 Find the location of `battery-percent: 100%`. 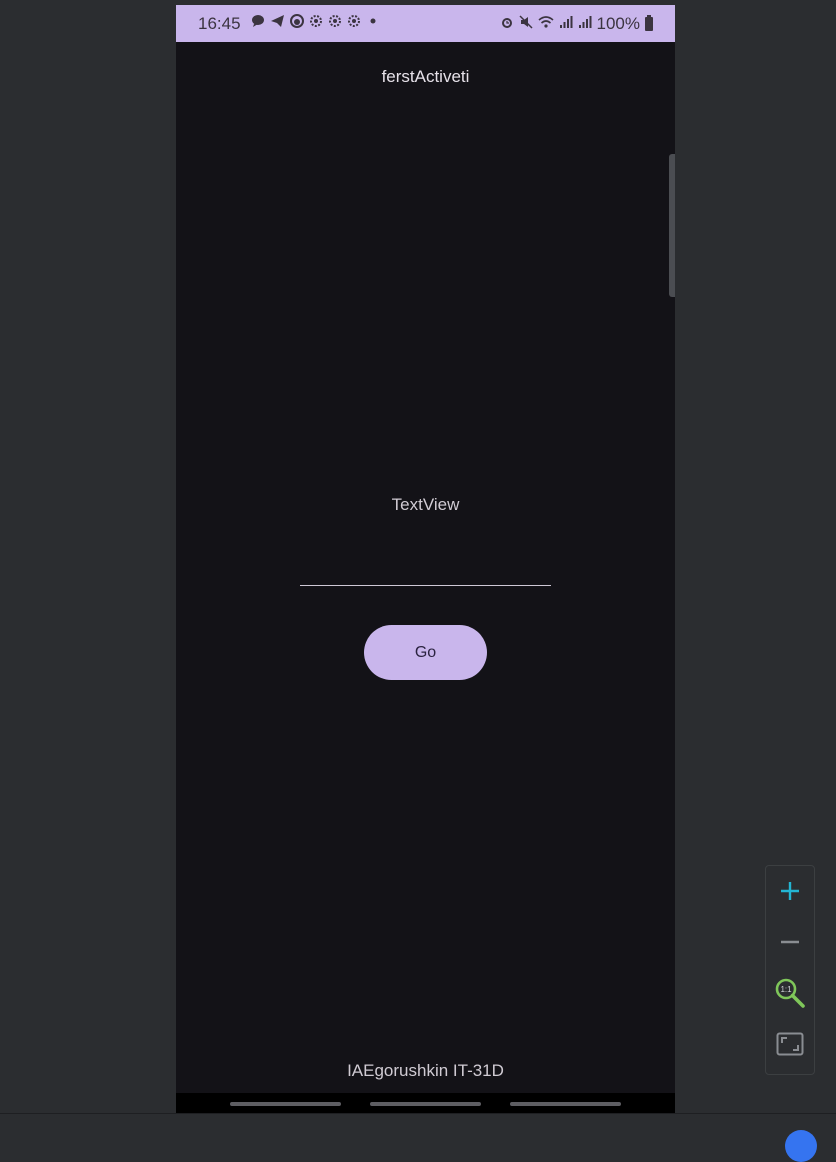

battery-percent: 100% is located at coordinates (618, 23).